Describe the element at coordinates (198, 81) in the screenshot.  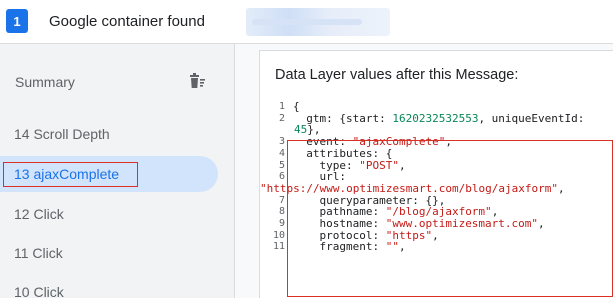
I see `clear-messages-icon` at that location.